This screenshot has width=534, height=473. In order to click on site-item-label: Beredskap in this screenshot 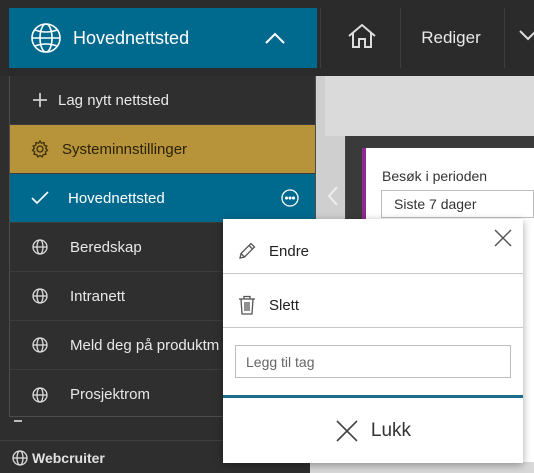, I will do `click(106, 247)`.